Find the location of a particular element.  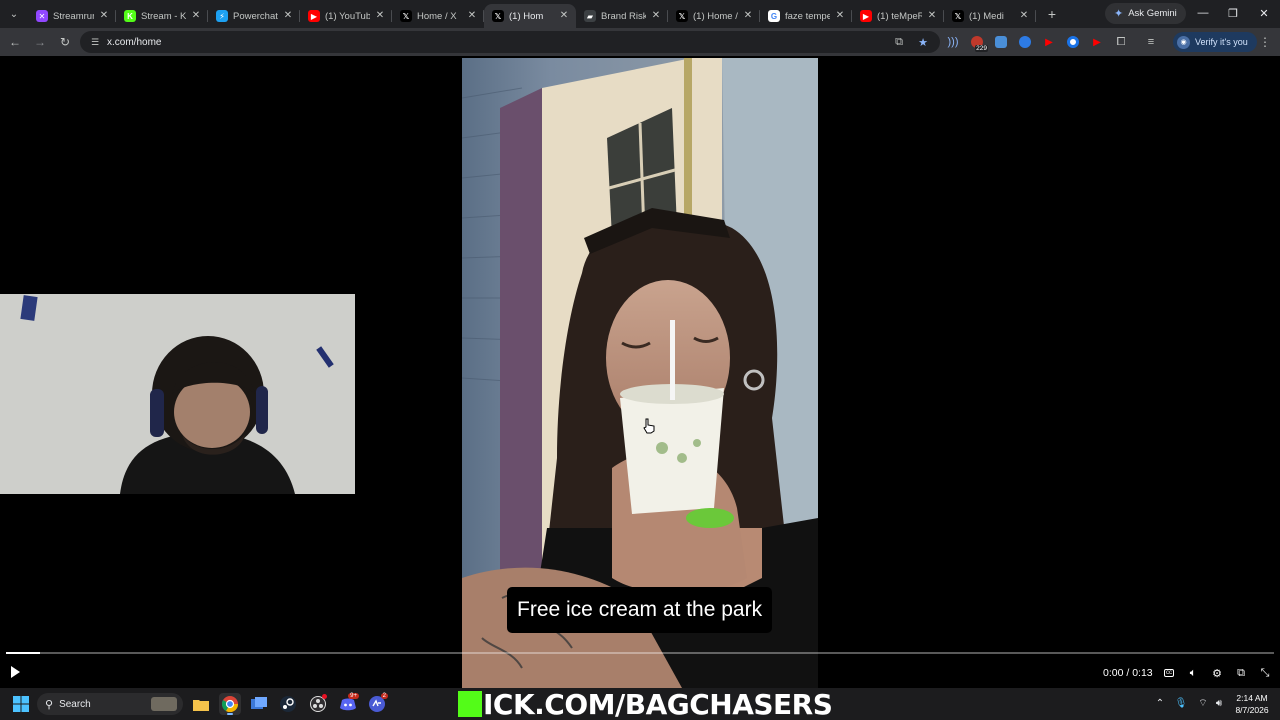

captions-button: cc is located at coordinates (1169, 673).